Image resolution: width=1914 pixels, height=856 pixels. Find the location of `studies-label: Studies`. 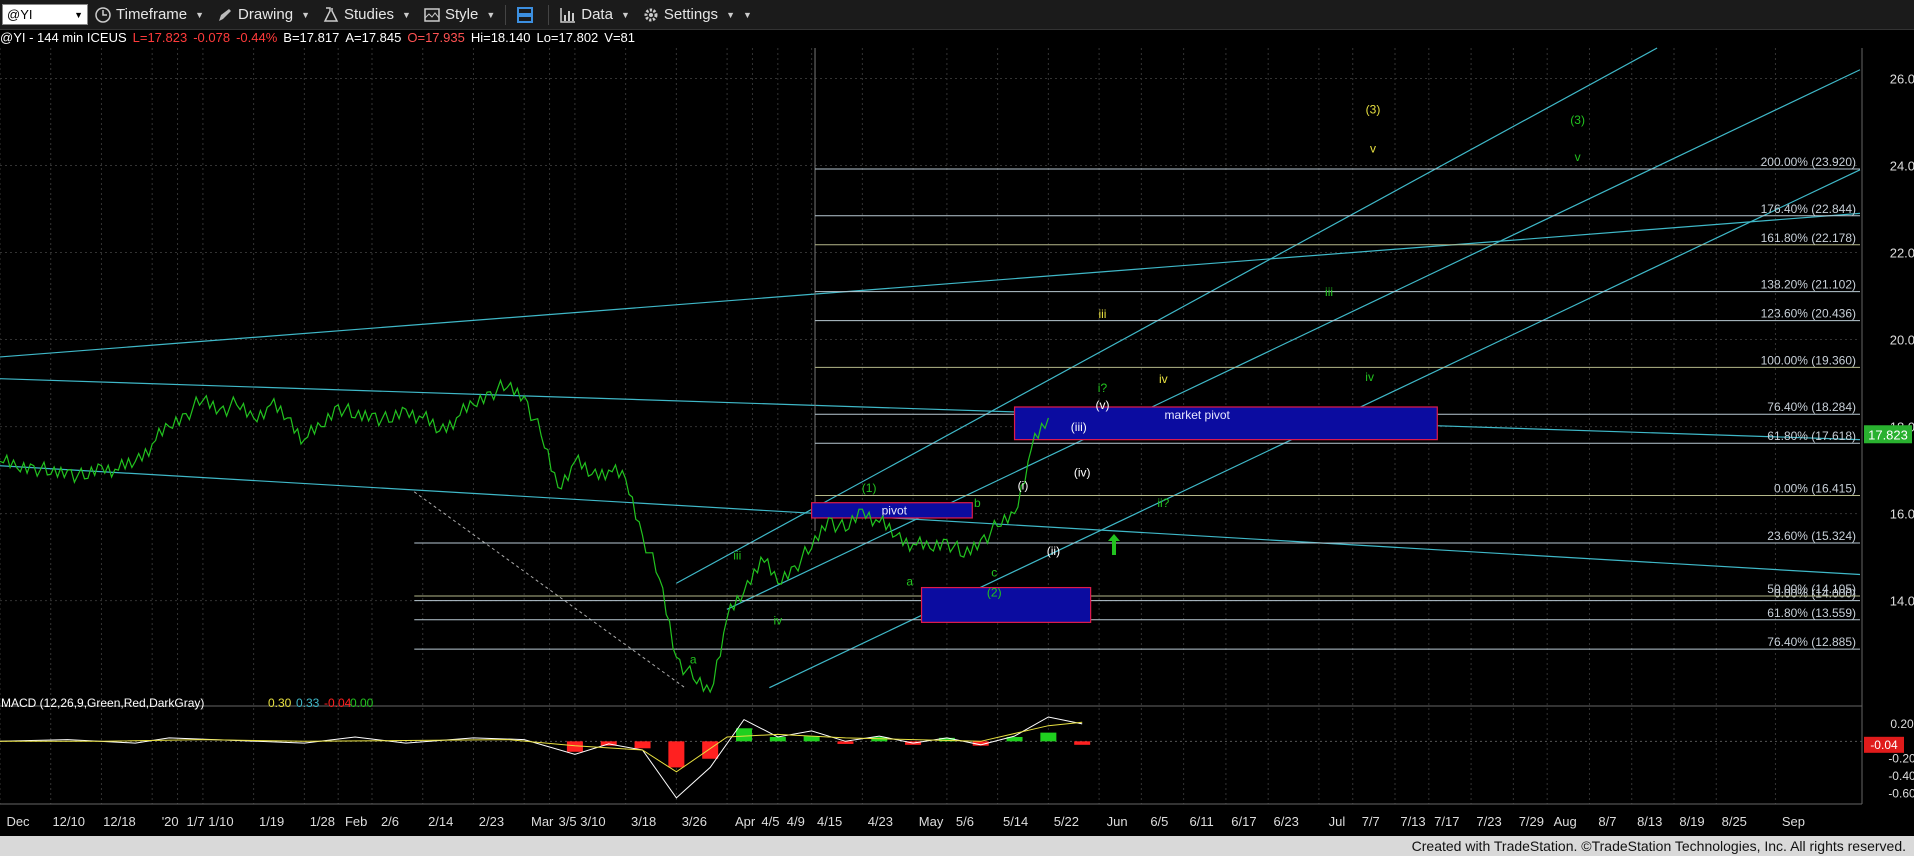

studies-label: Studies is located at coordinates (369, 14).